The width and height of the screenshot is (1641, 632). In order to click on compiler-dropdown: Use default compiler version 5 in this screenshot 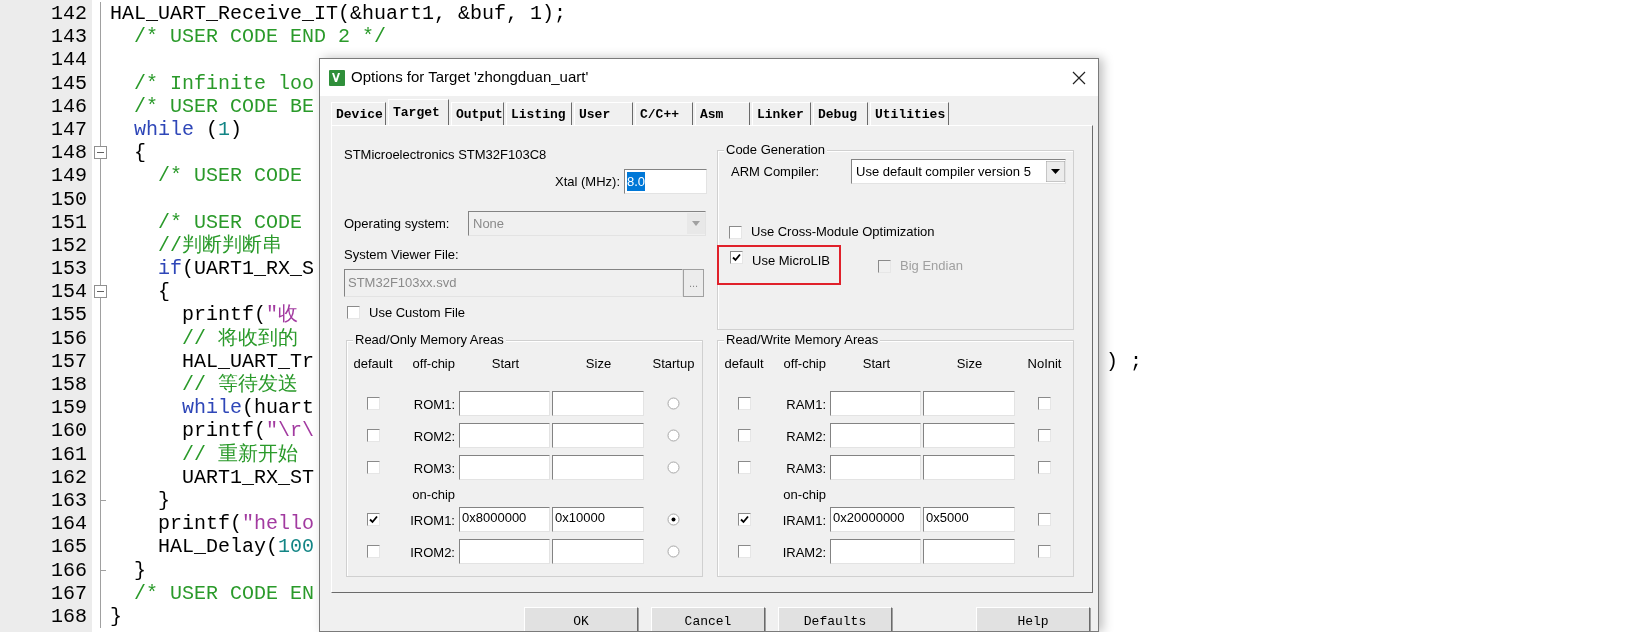, I will do `click(958, 171)`.